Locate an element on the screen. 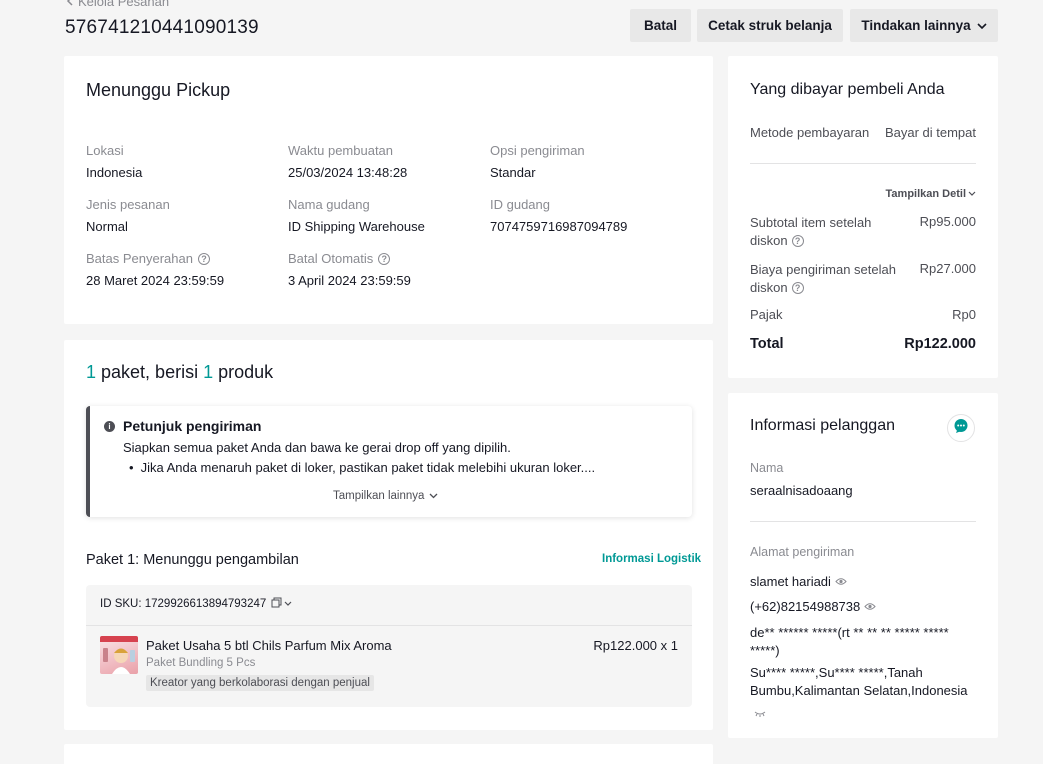 This screenshot has width=1043, height=764. sku-row: ID SKU: 1729926613894793247 is located at coordinates (196, 604).